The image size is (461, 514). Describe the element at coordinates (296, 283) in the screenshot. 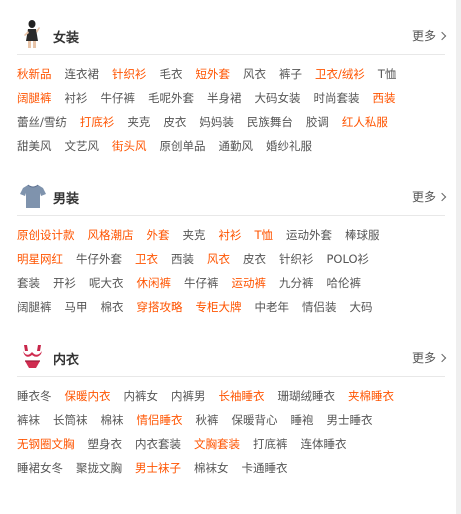

I see `category-link: 九分裤` at that location.